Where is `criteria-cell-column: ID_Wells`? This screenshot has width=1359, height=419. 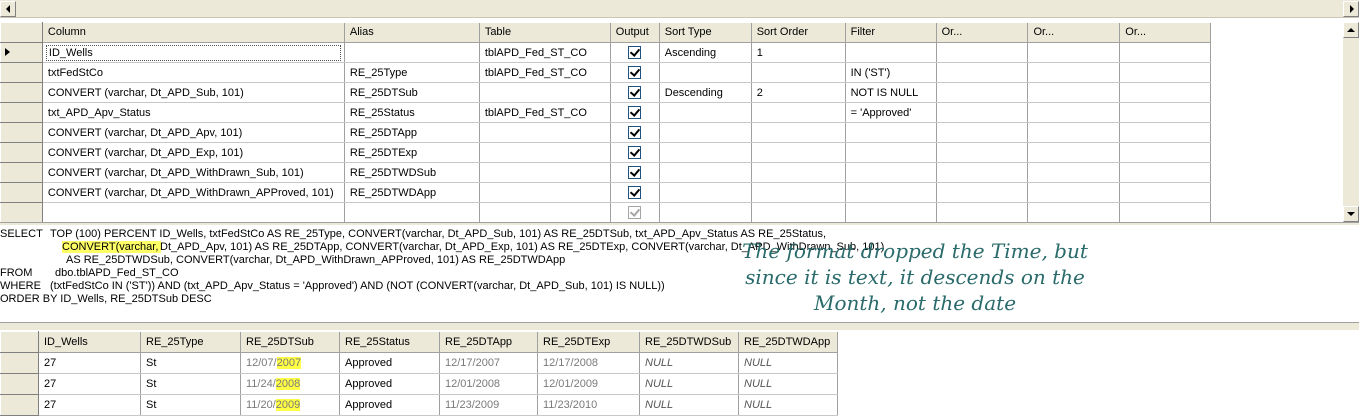
criteria-cell-column: ID_Wells is located at coordinates (193, 52).